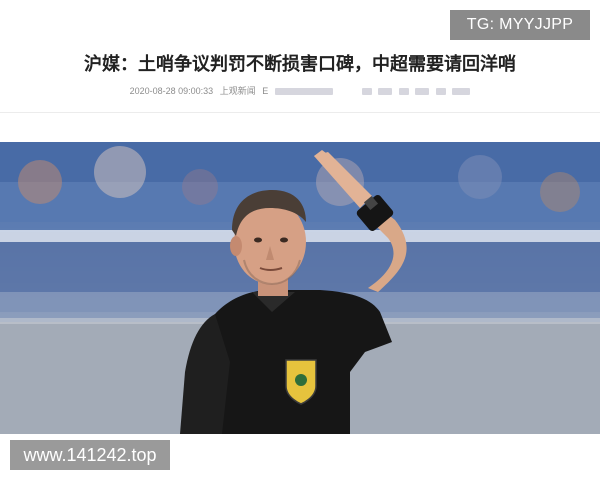  I want to click on blurred-author-name, so click(303, 92).